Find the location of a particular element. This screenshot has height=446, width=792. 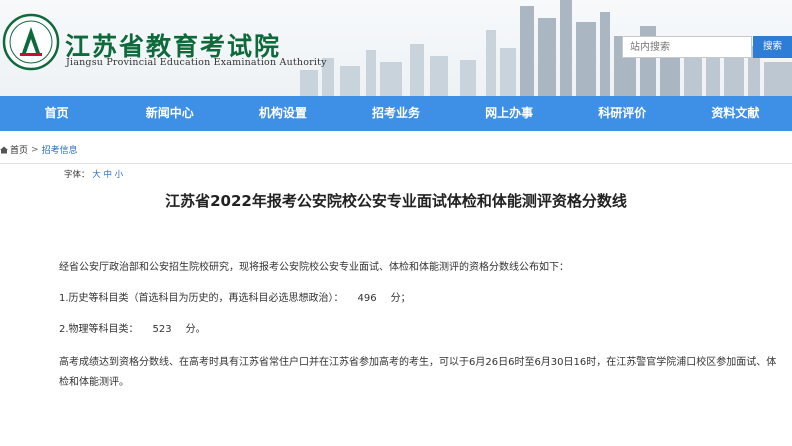

content-divider is located at coordinates (396, 163).